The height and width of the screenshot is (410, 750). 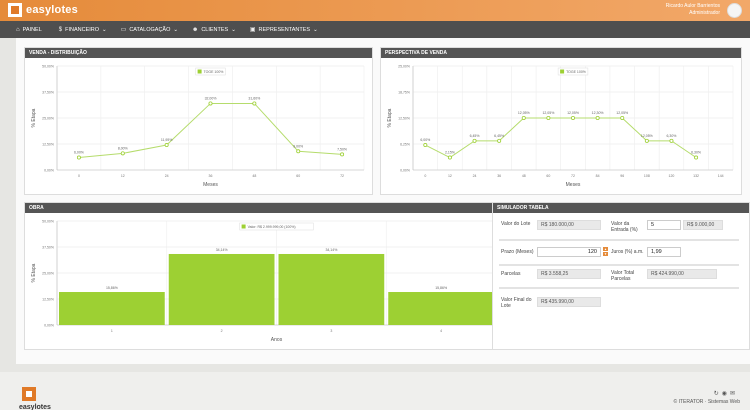 What do you see at coordinates (682, 274) in the screenshot?
I see `valor-total-value: R$ 424.990,00` at bounding box center [682, 274].